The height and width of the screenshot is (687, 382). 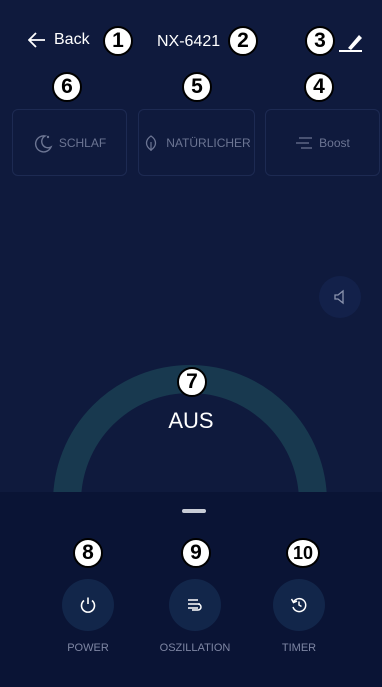 What do you see at coordinates (36, 40) in the screenshot?
I see `arrow-left-icon` at bounding box center [36, 40].